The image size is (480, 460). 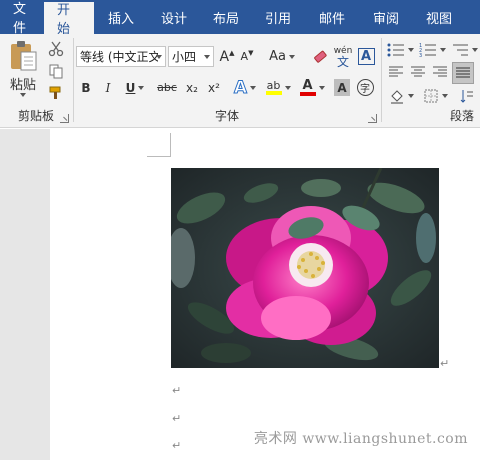 I want to click on clear-formatting-button, so click(x=320, y=56).